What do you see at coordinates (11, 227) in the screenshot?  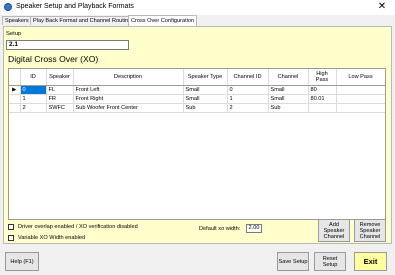 I see `driver-overlap-checkbox` at bounding box center [11, 227].